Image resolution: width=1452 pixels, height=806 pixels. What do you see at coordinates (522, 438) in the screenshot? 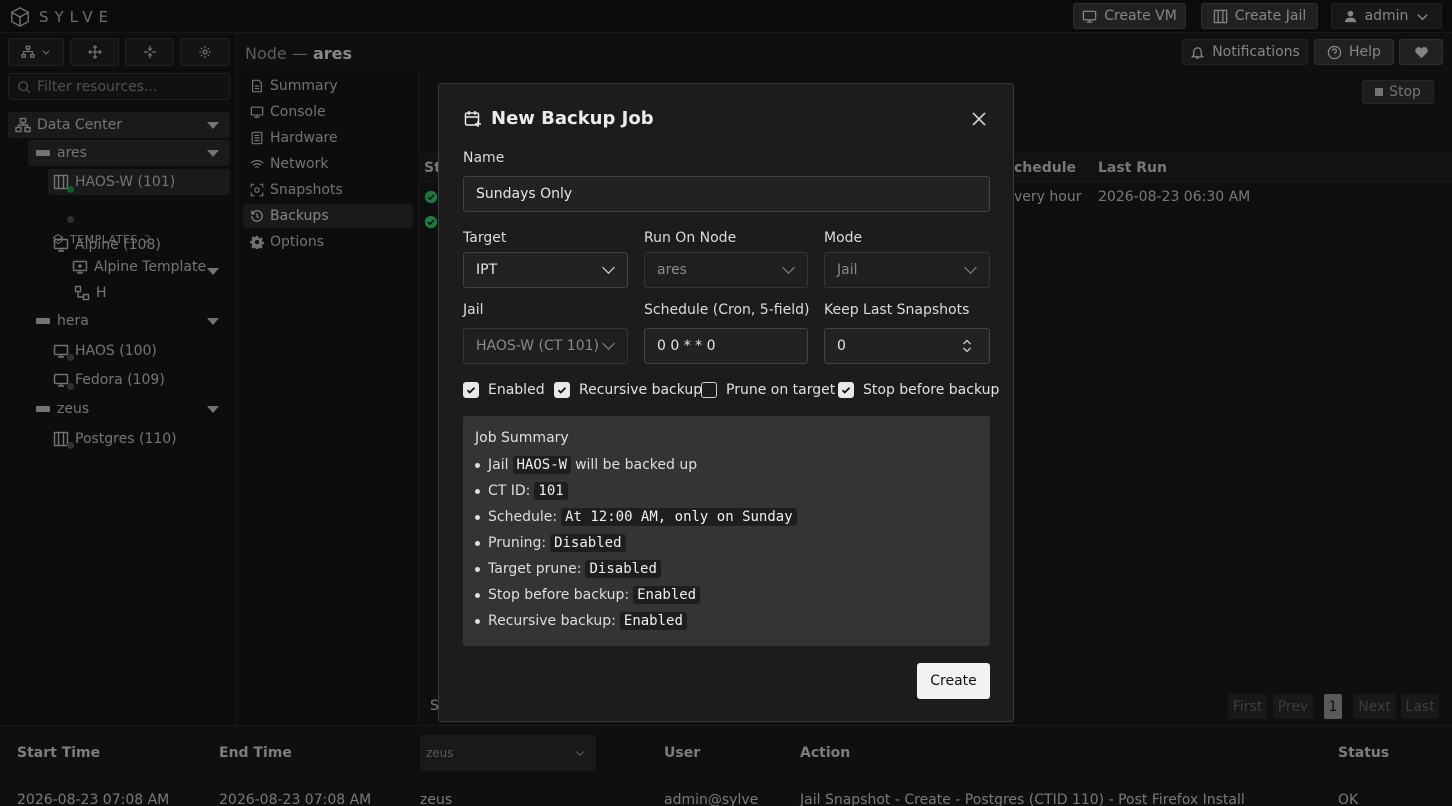
I see `job-summary-title: Job Summary` at bounding box center [522, 438].